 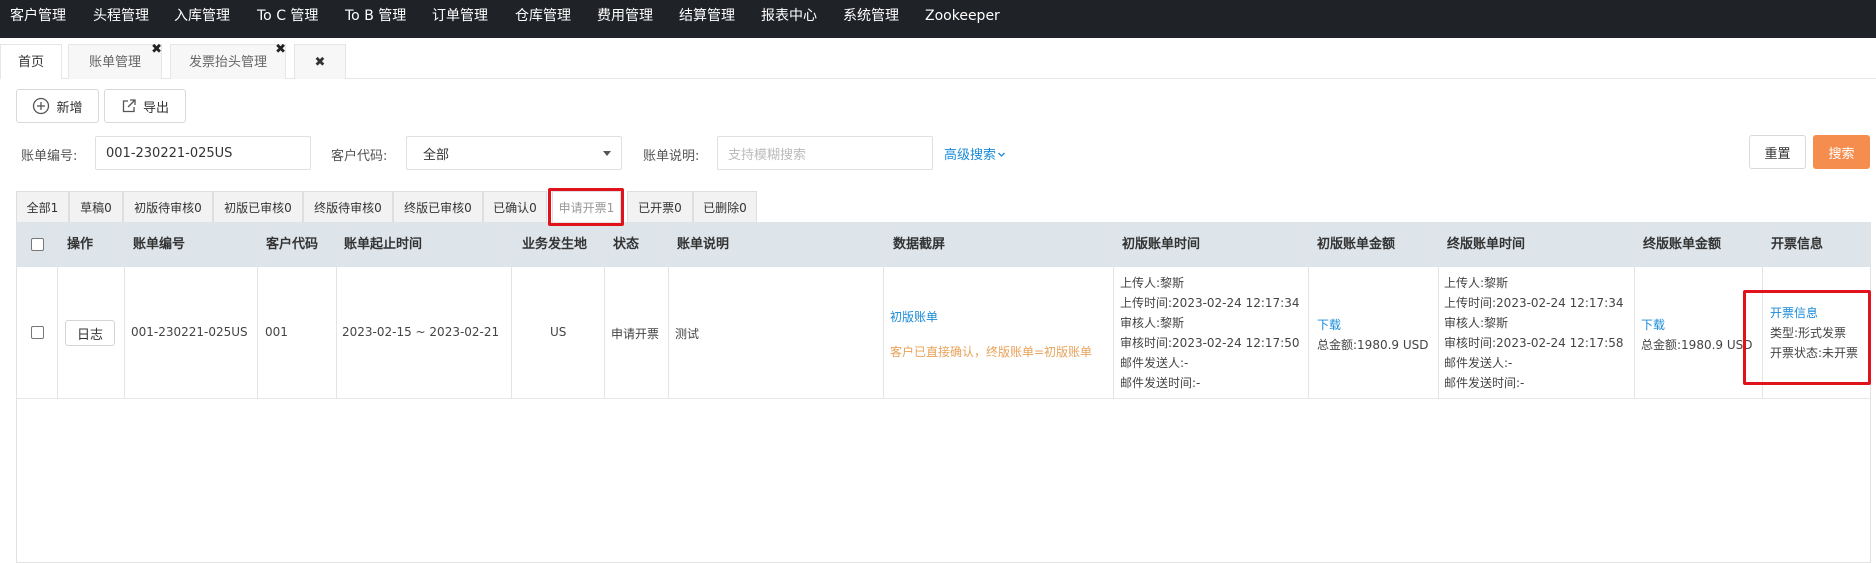 I want to click on header-status: 状态, so click(x=626, y=244).